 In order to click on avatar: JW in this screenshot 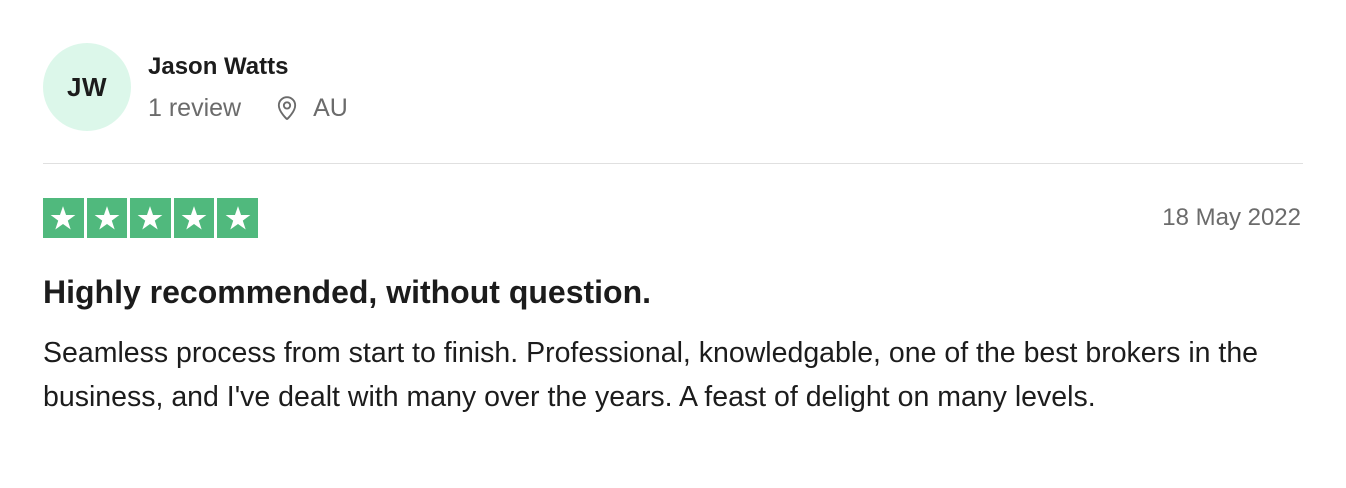, I will do `click(87, 87)`.